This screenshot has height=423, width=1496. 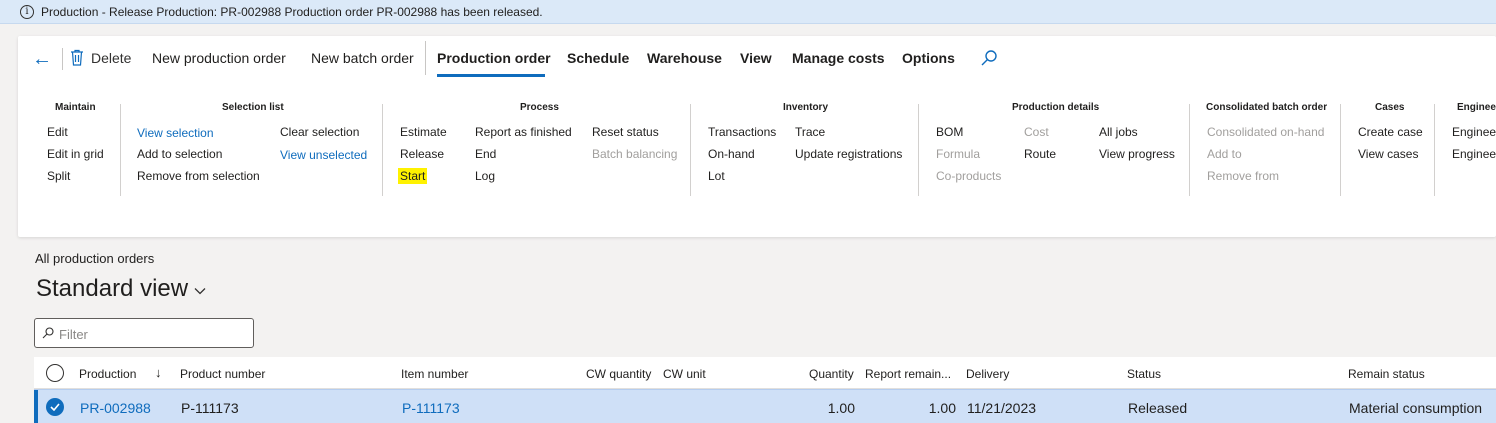 I want to click on trash-icon, so click(x=77, y=57).